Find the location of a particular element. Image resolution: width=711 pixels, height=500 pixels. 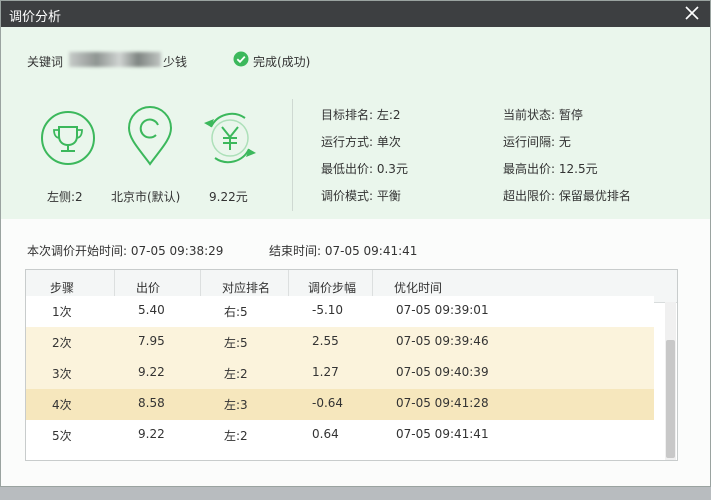

status-text: 完成(成功) is located at coordinates (282, 62).